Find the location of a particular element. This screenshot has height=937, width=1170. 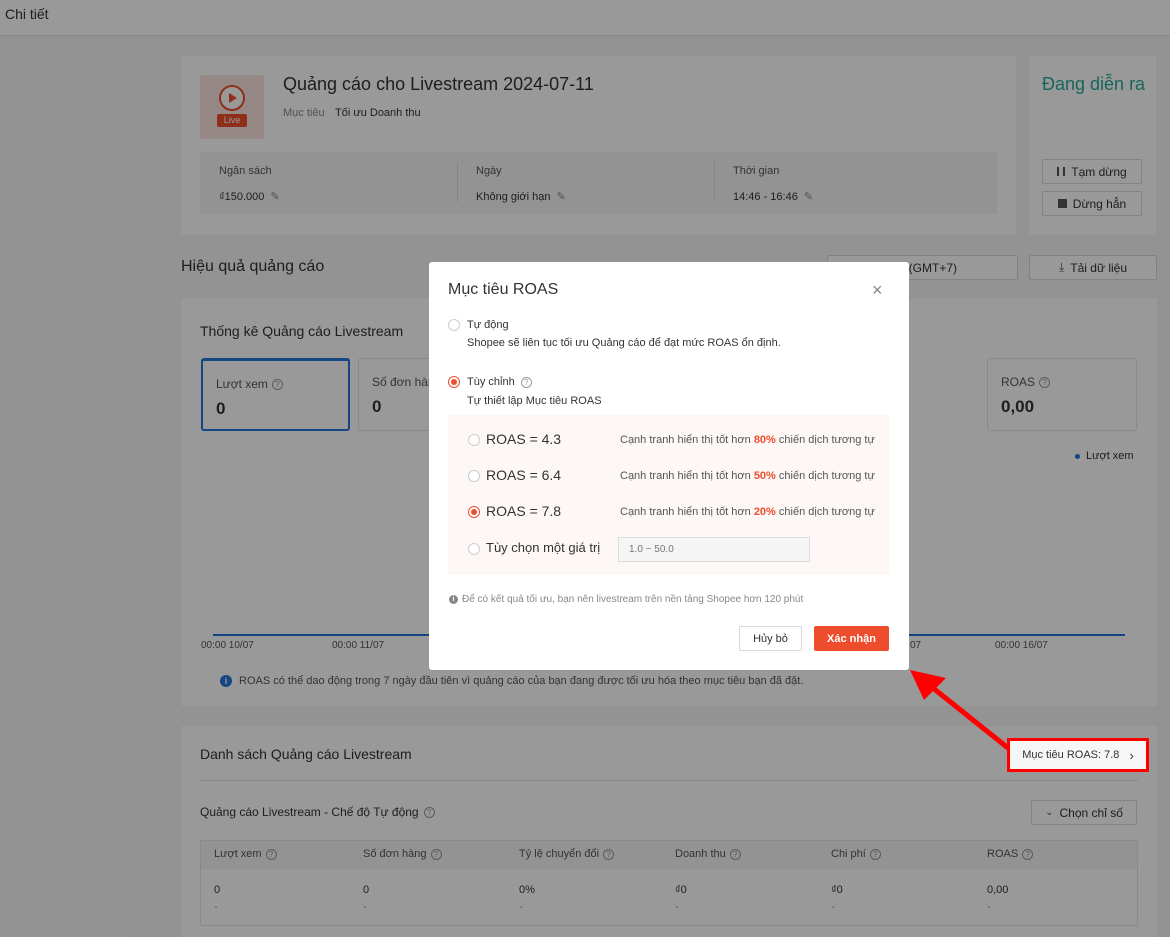

roas-target-button: Mục tiêu ROAS: 7.8 › is located at coordinates (1078, 755).